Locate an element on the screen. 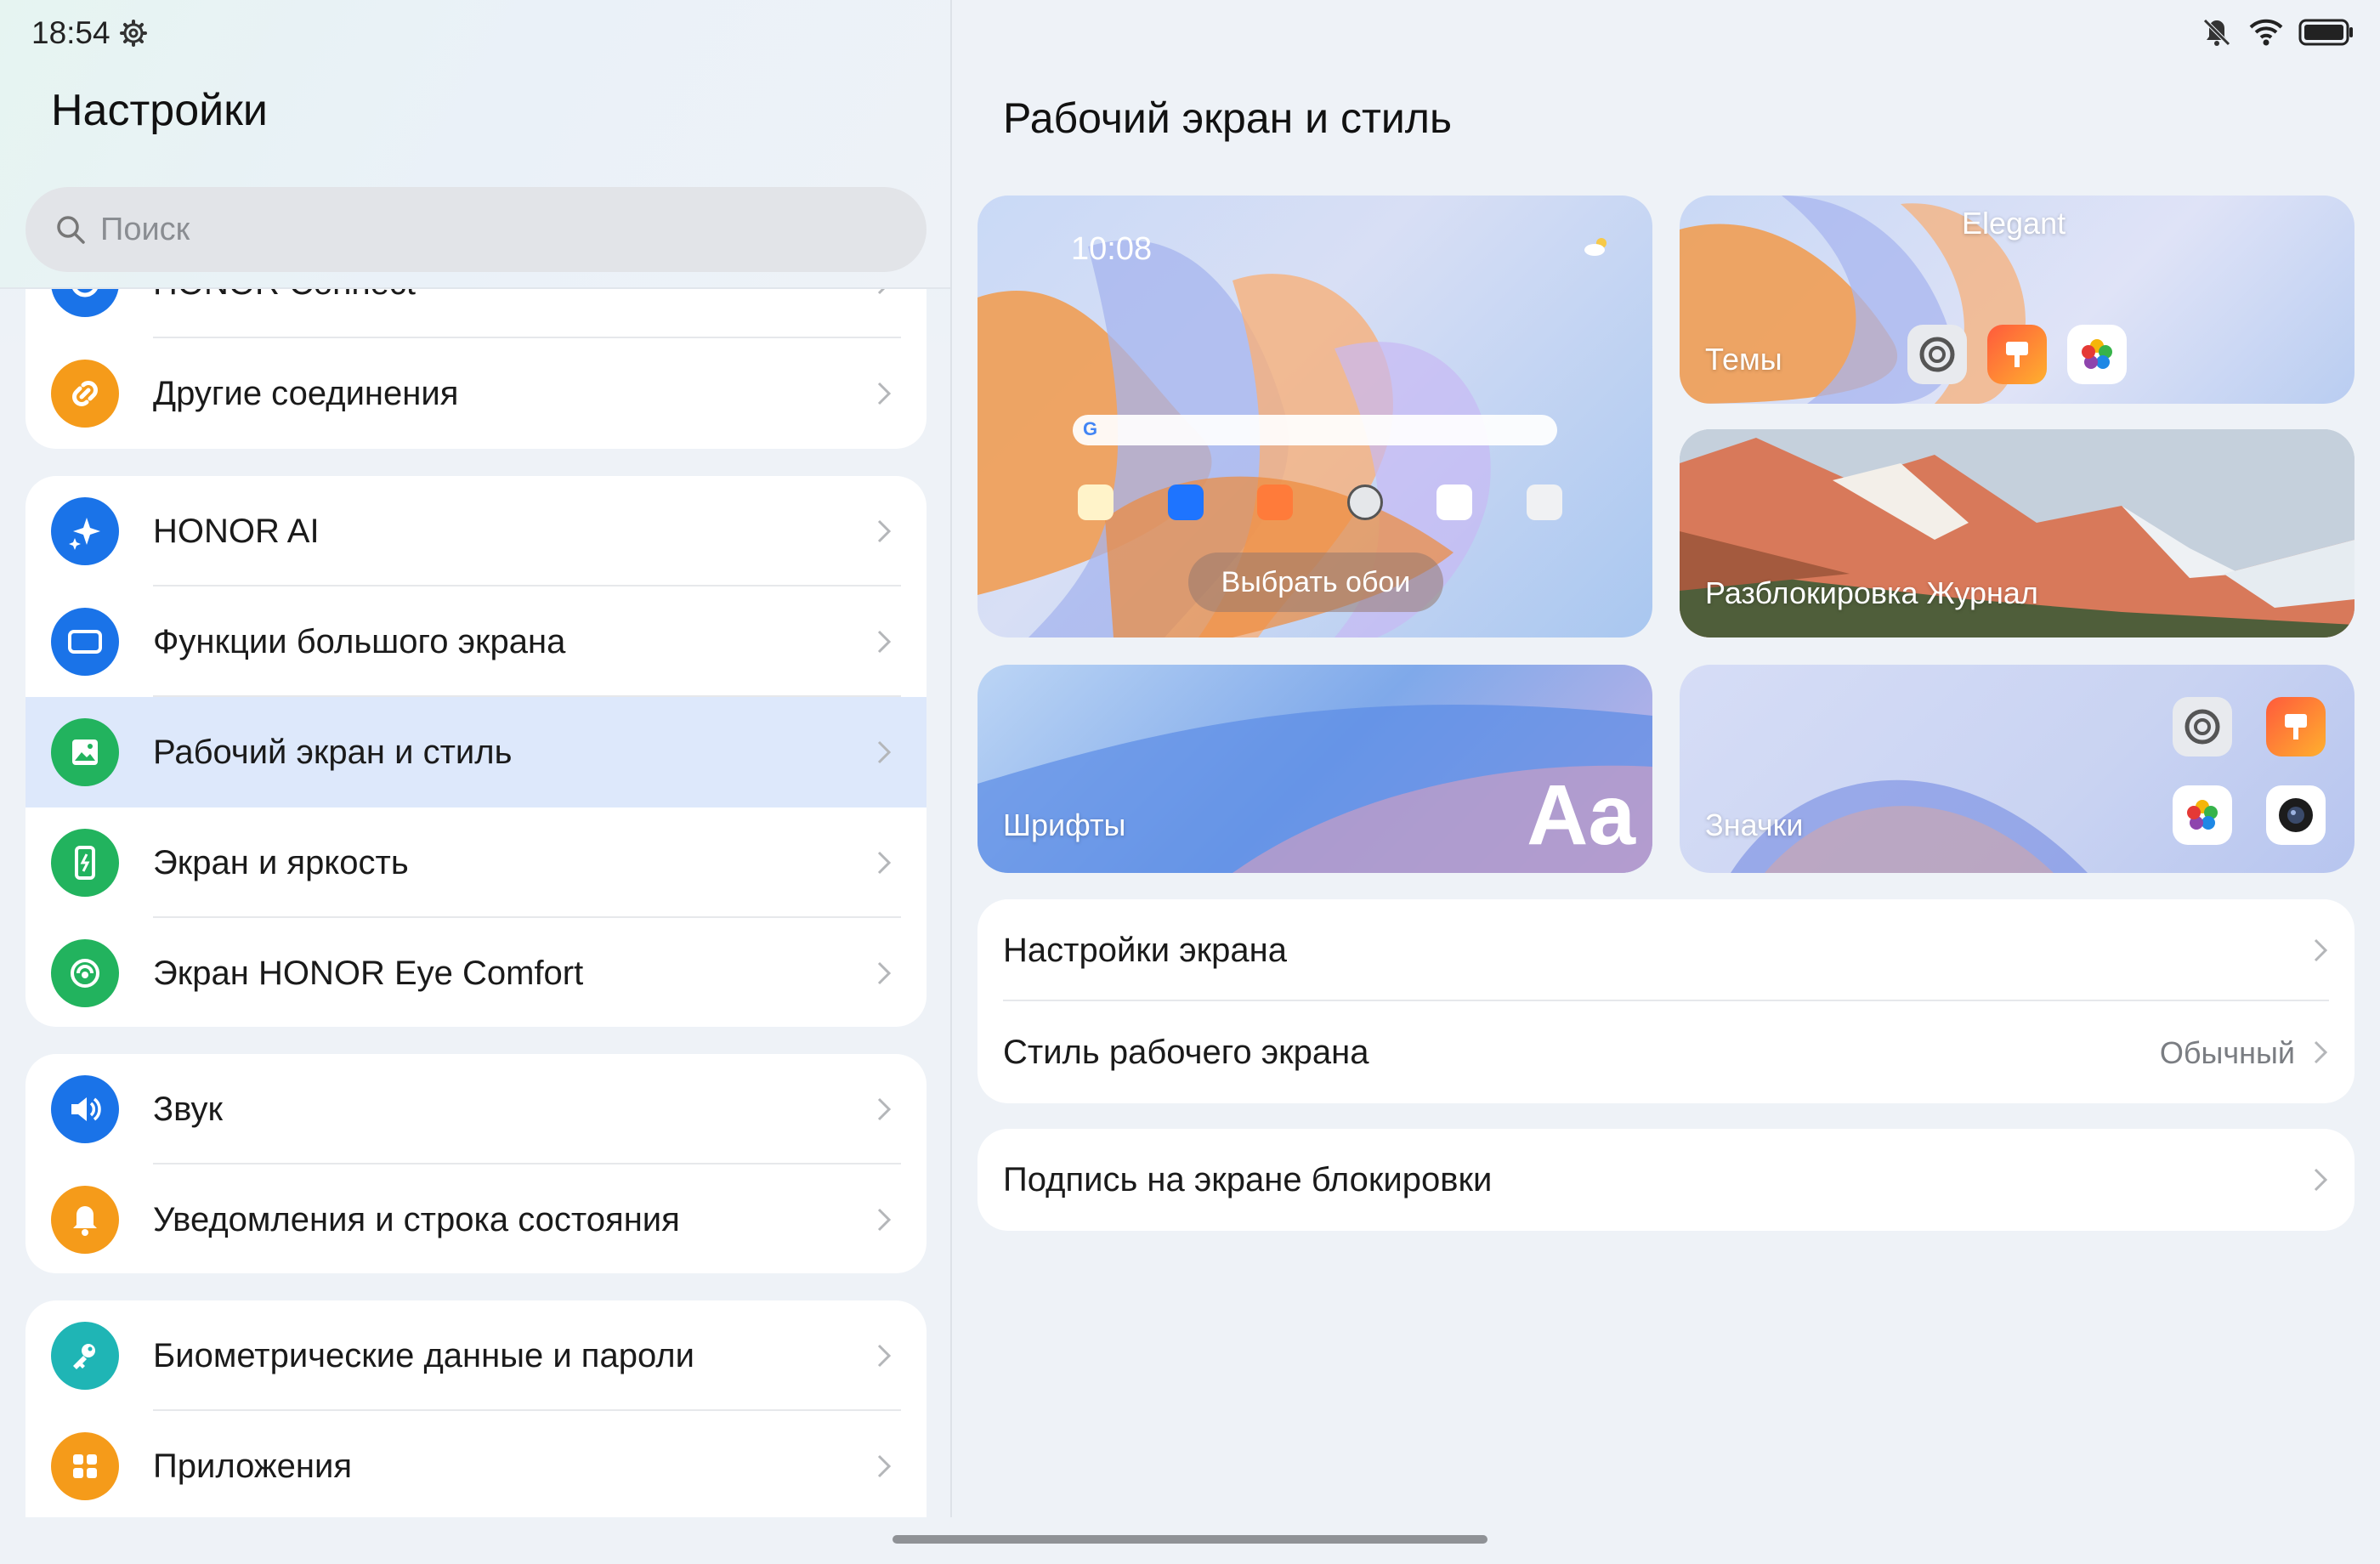 This screenshot has width=2380, height=1564. themes-tile: Elegant Темы is located at coordinates (2017, 300).